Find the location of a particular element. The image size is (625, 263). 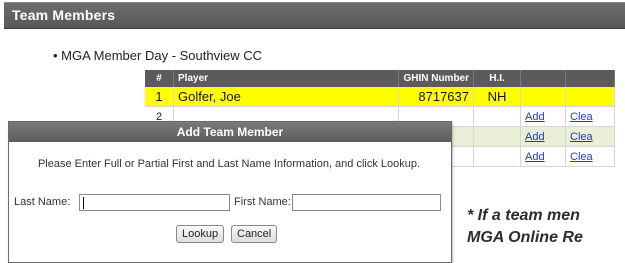

footnote-line-1: * If a team men is located at coordinates (523, 215).